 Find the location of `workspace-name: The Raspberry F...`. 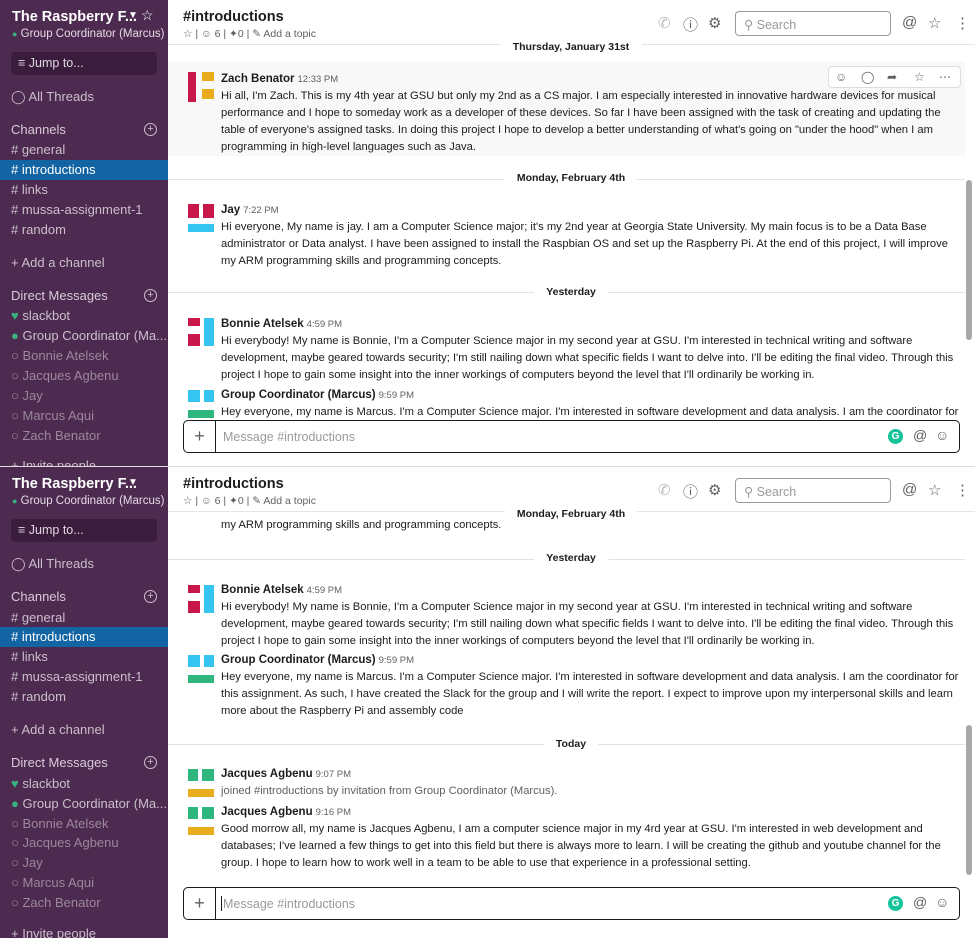

workspace-name: The Raspberry F... is located at coordinates (74, 17).